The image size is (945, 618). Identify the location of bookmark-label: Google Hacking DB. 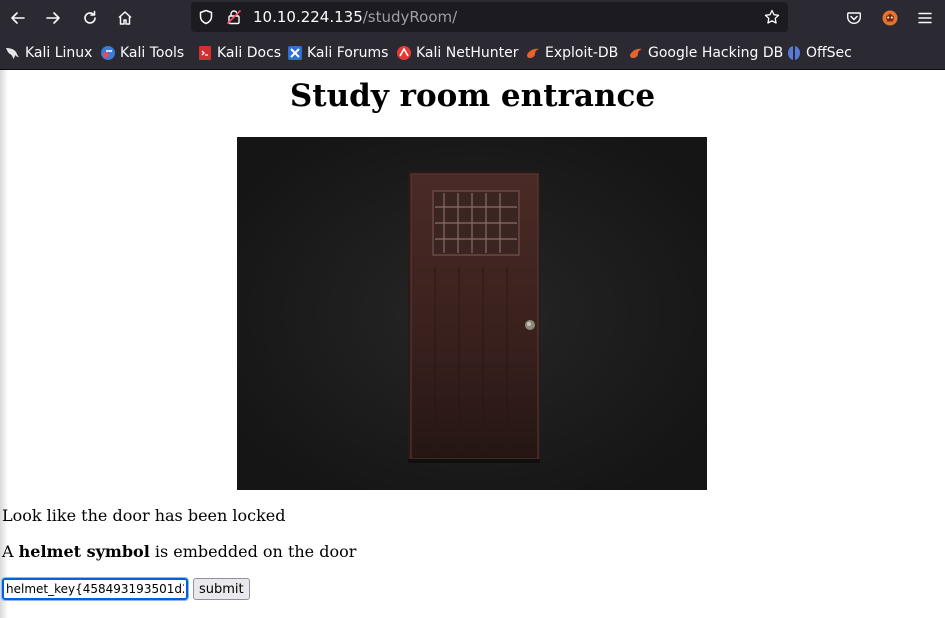
(716, 53).